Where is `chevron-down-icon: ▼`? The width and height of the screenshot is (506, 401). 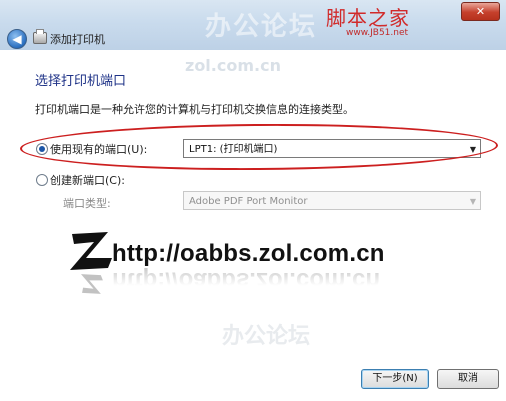 chevron-down-icon: ▼ is located at coordinates (472, 201).